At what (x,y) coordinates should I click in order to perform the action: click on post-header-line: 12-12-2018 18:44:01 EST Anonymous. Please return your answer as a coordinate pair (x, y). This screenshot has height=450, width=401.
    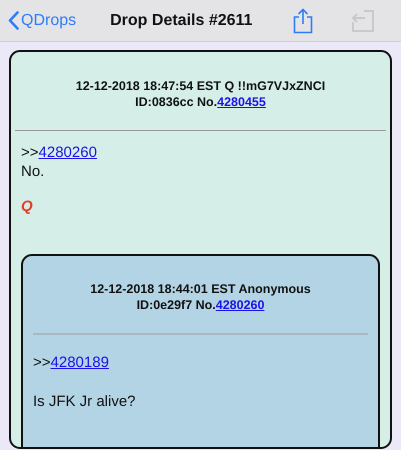
    Looking at the image, I should click on (200, 289).